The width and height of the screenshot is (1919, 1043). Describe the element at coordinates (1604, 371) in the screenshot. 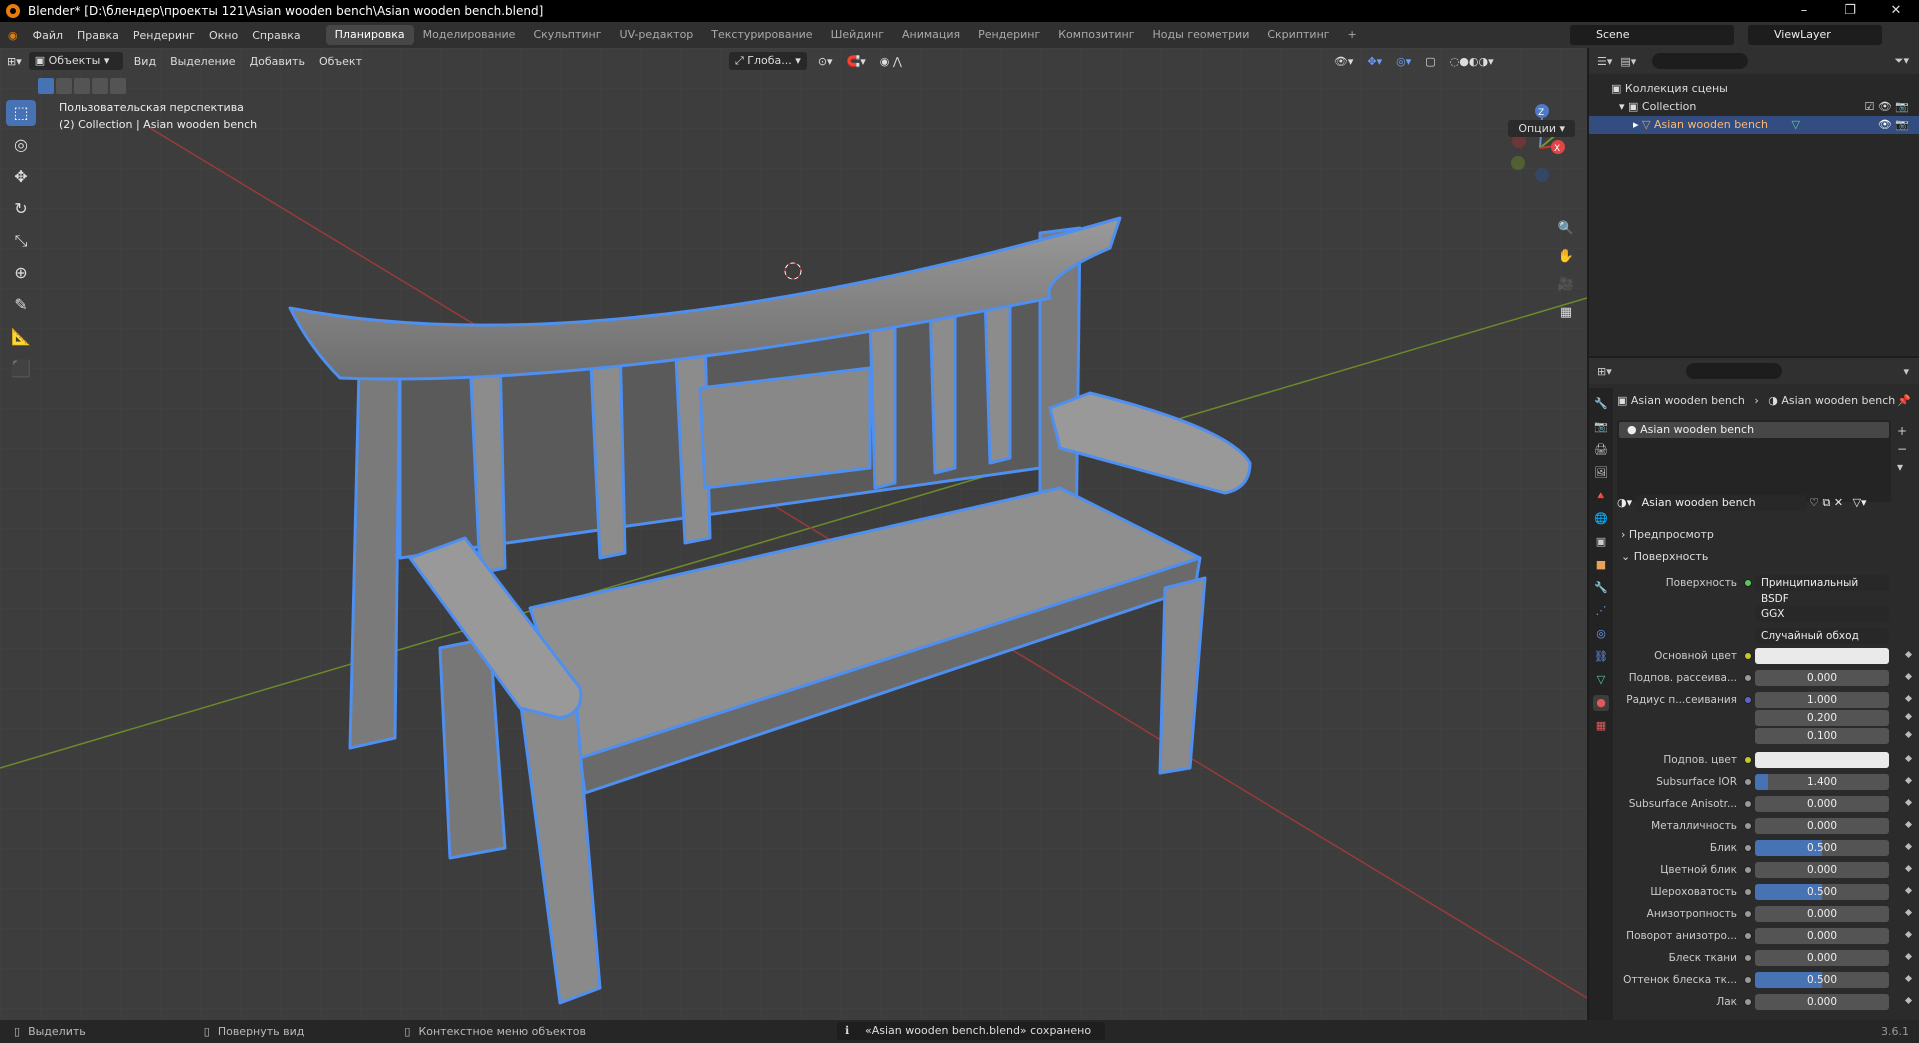

I see `properties-editor-icon: ⊞▾` at that location.